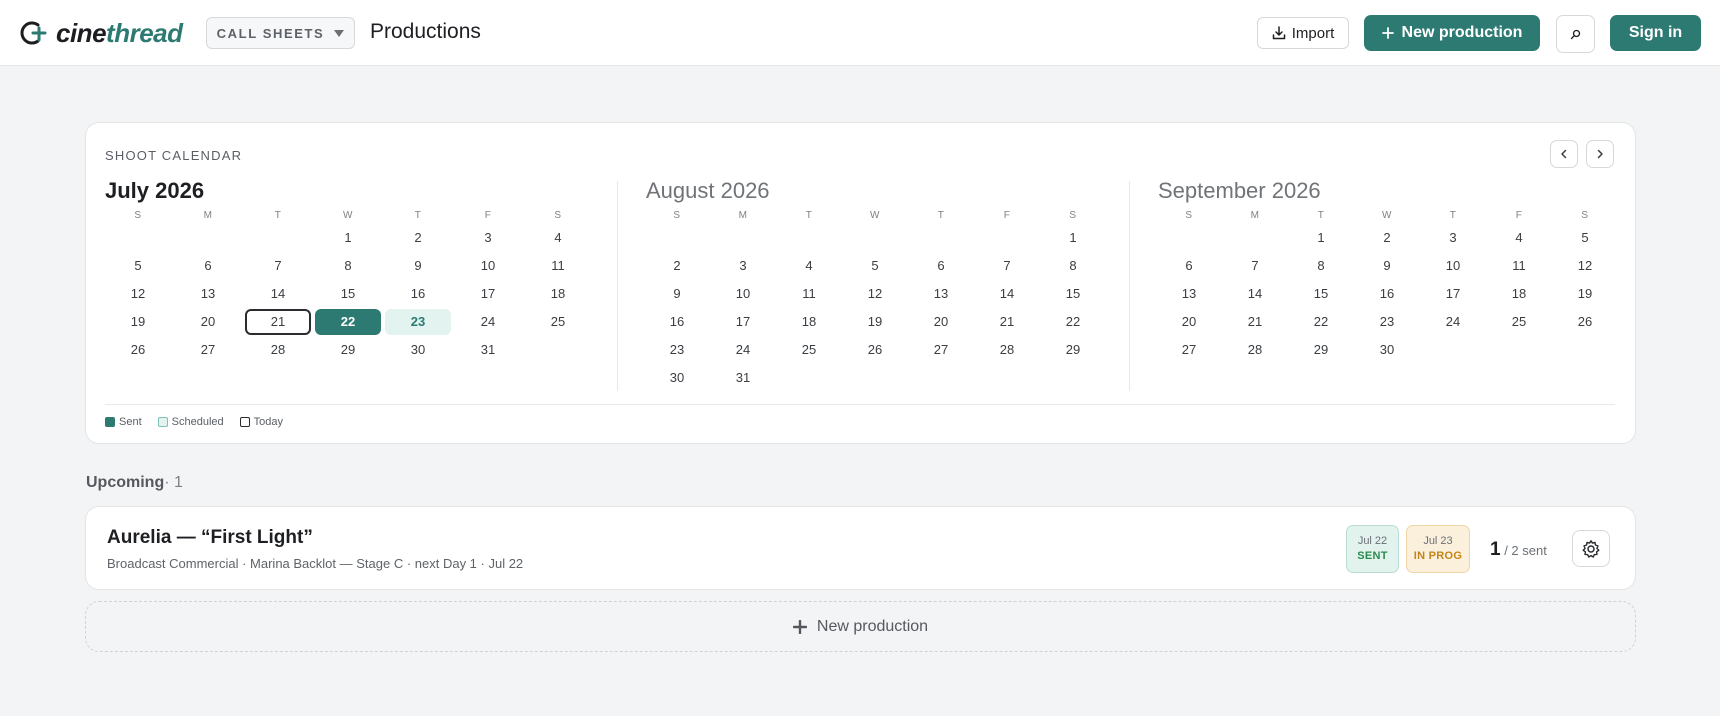 This screenshot has height=716, width=1720. What do you see at coordinates (278, 322) in the screenshot?
I see `calendar-day-today: 21` at bounding box center [278, 322].